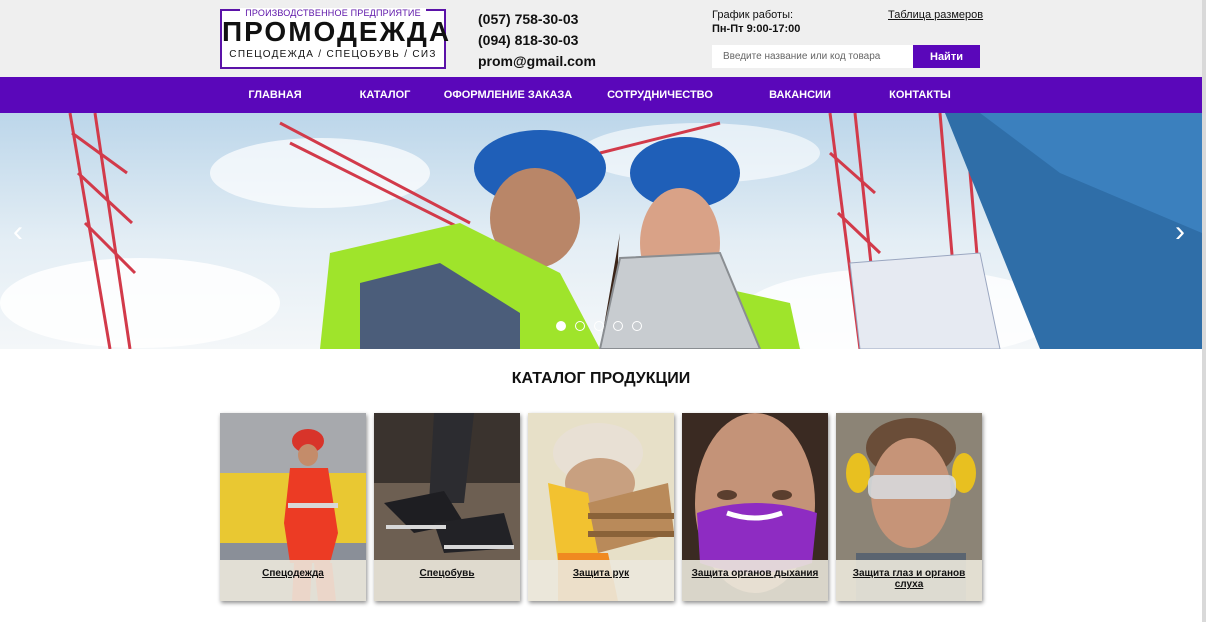 This screenshot has width=1206, height=622. I want to click on nav-item-vacancies: ВАКАНСИИ, so click(800, 95).